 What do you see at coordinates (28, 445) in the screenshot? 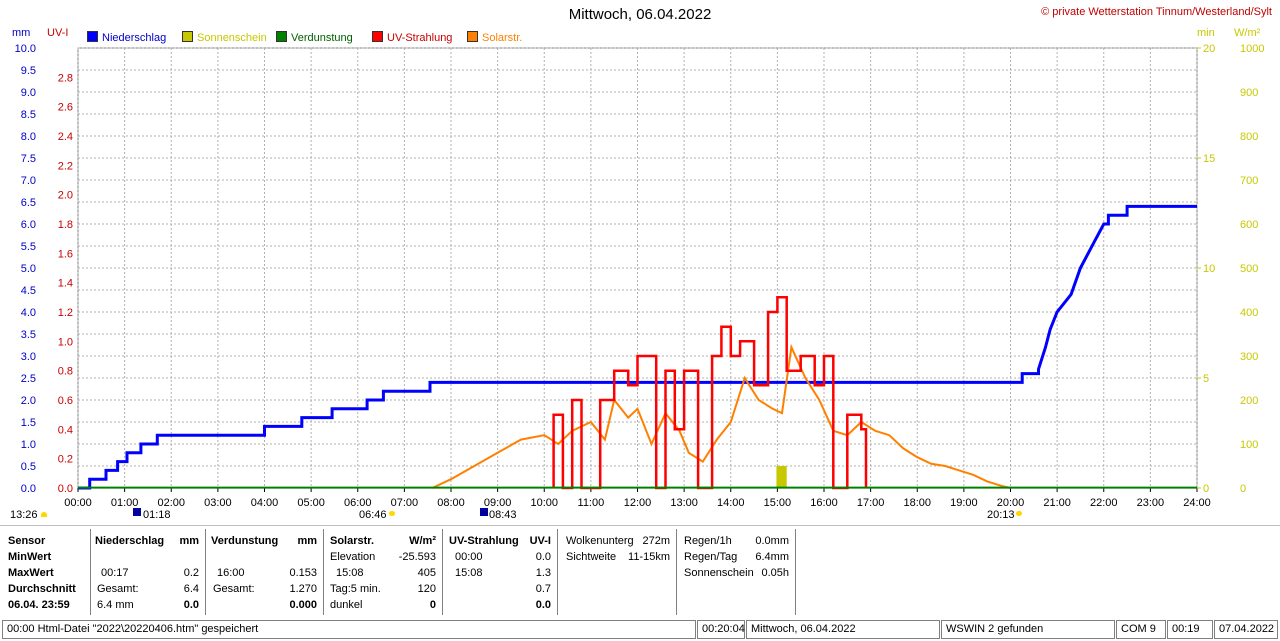
I see `mm-tick-label: 1.0` at bounding box center [28, 445].